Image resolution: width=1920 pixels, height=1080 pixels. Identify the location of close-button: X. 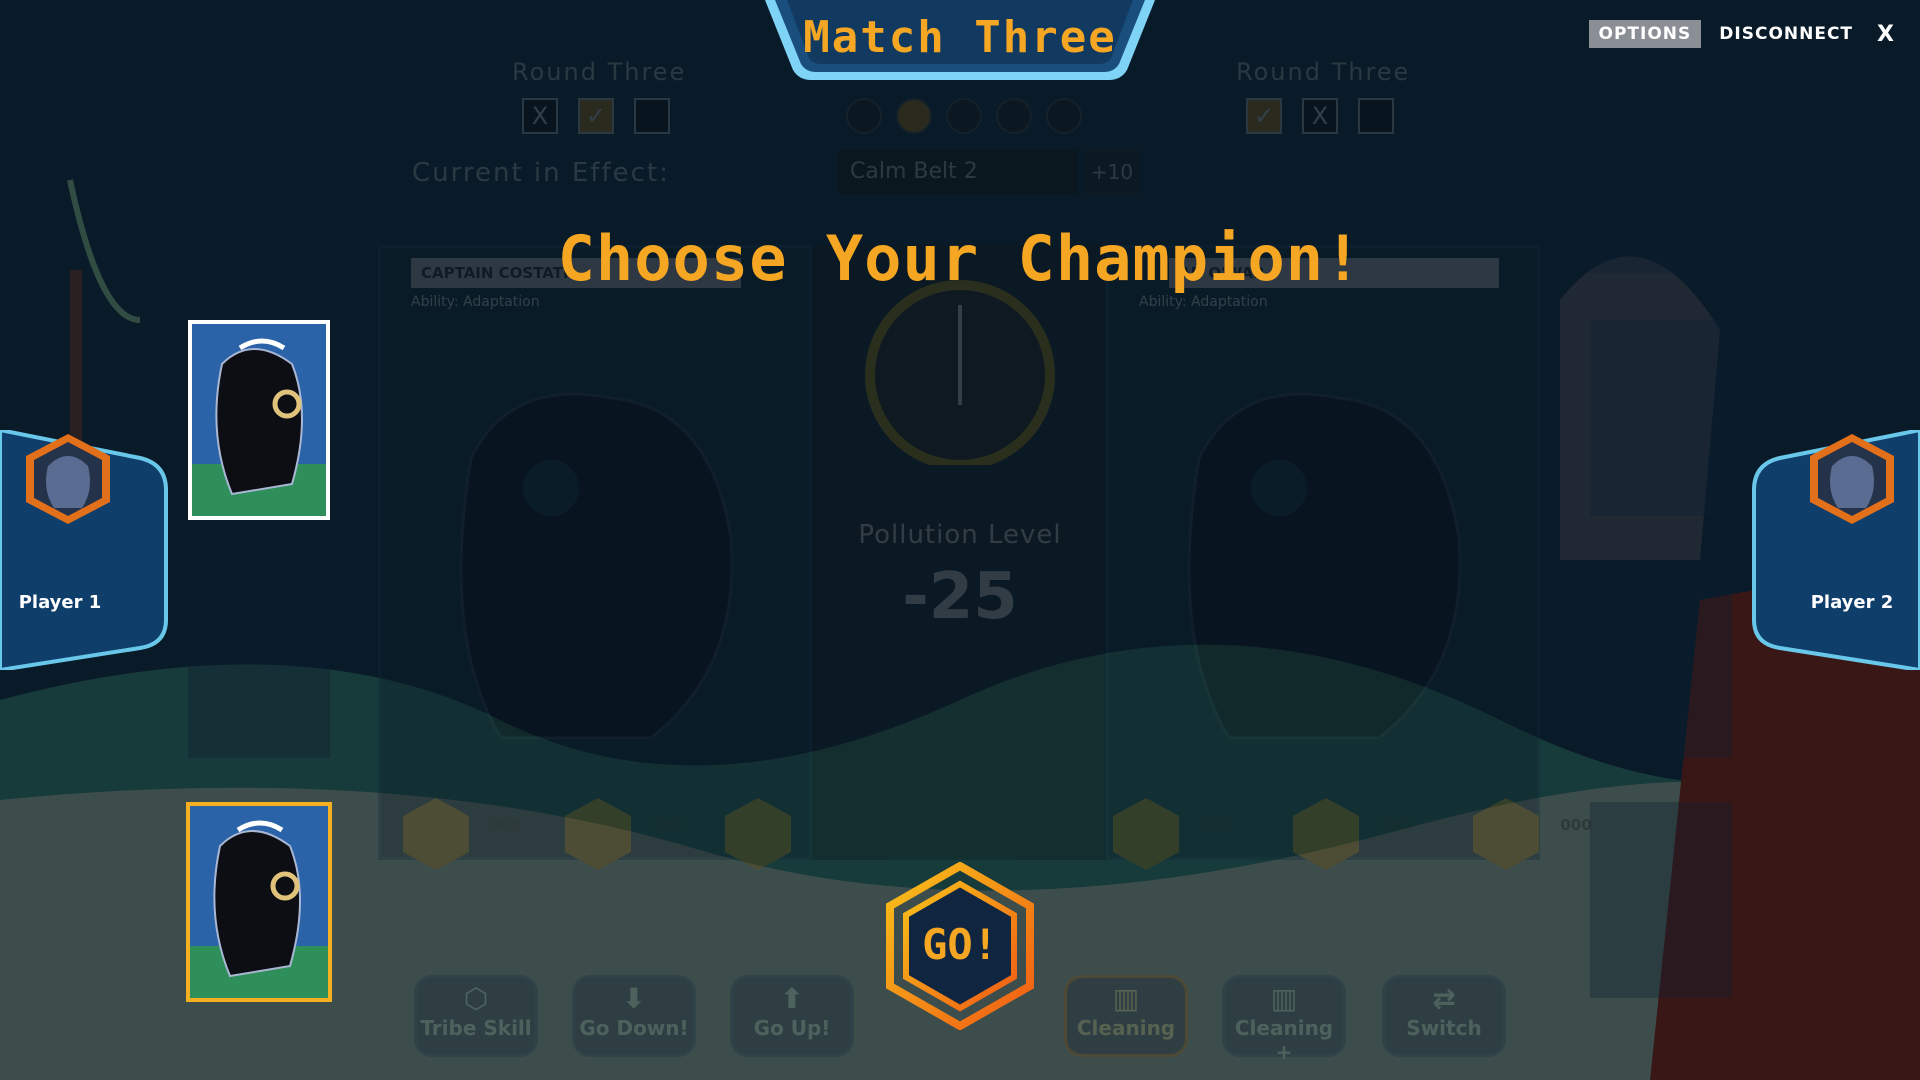
(1885, 34).